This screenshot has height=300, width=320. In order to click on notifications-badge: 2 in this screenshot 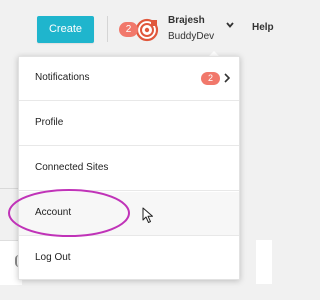, I will do `click(210, 78)`.